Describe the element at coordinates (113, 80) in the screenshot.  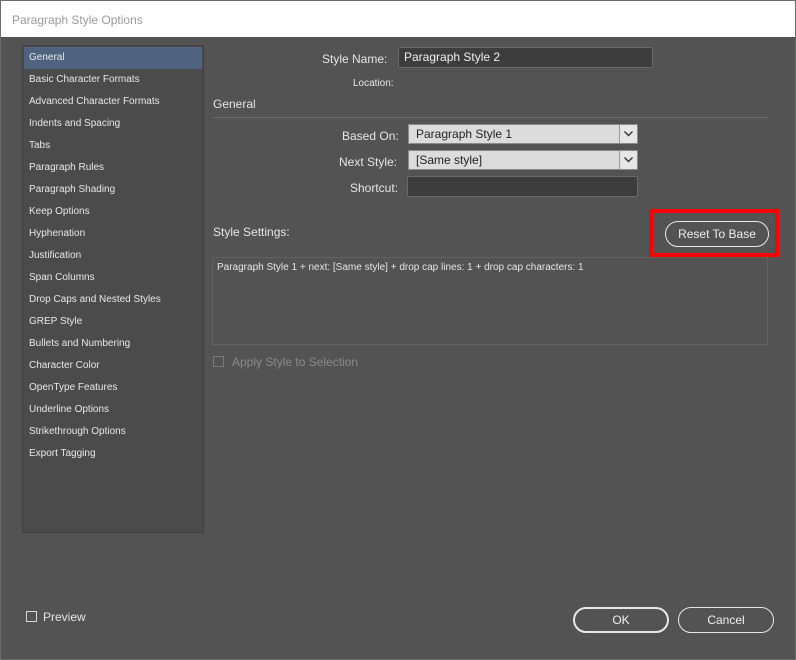
I see `sidebar-item-basic-character-formats: Basic Character Formats` at that location.